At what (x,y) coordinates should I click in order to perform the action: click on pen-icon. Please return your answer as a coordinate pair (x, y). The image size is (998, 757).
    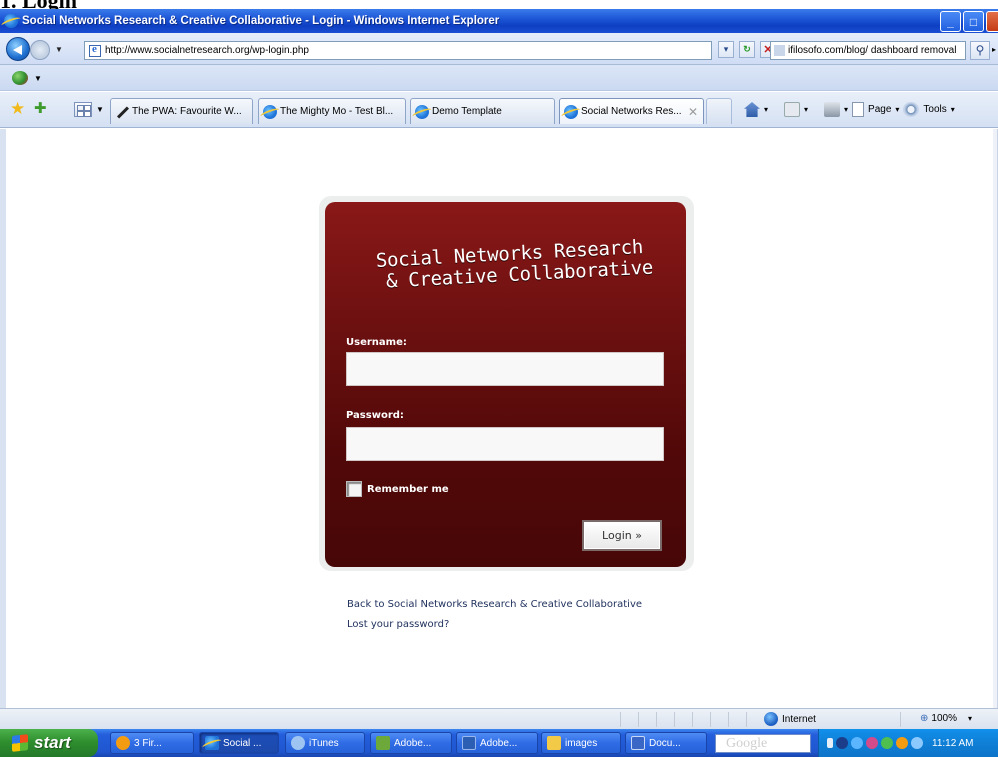
    Looking at the image, I should click on (122, 112).